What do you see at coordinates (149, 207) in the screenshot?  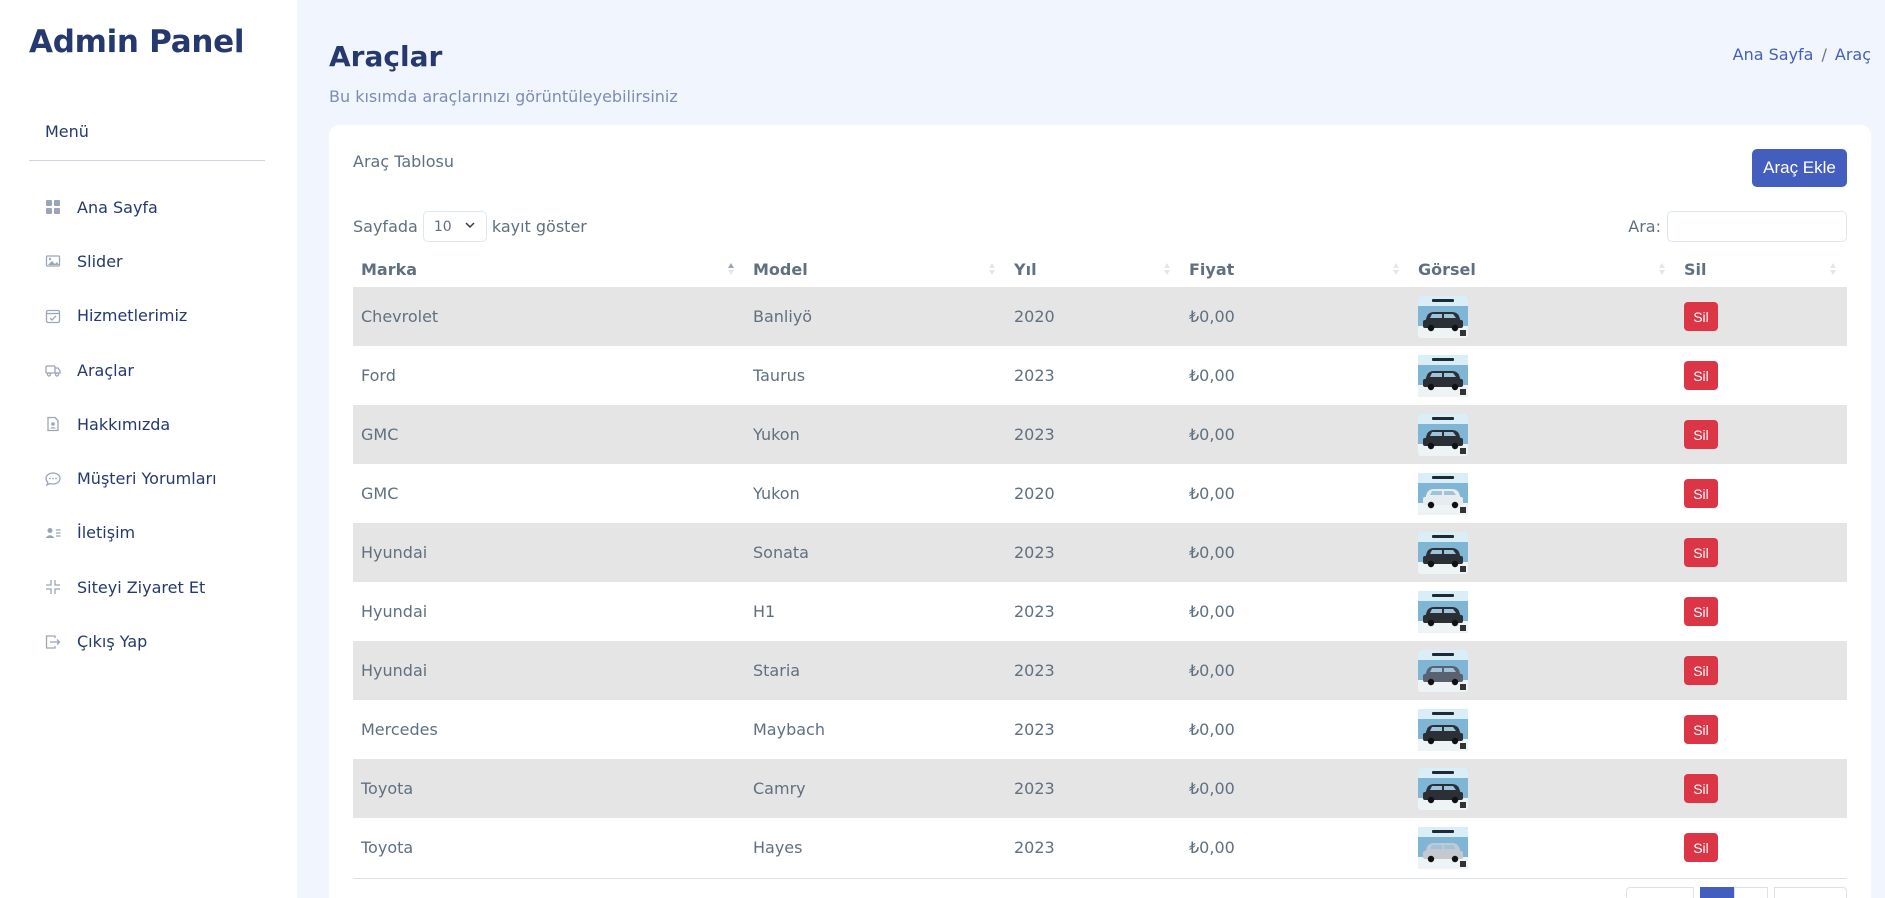 I see `sidebar-item-ana-sayfa: Ana Sayfa` at bounding box center [149, 207].